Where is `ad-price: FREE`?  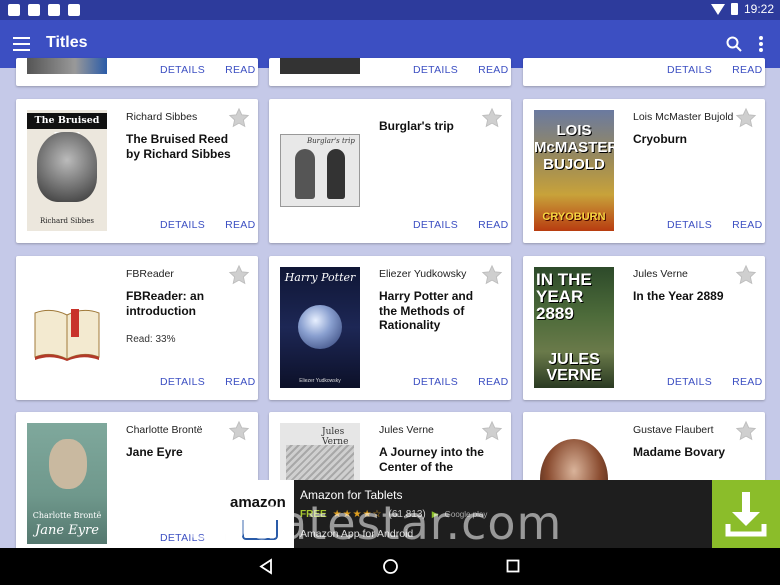 ad-price: FREE is located at coordinates (313, 514).